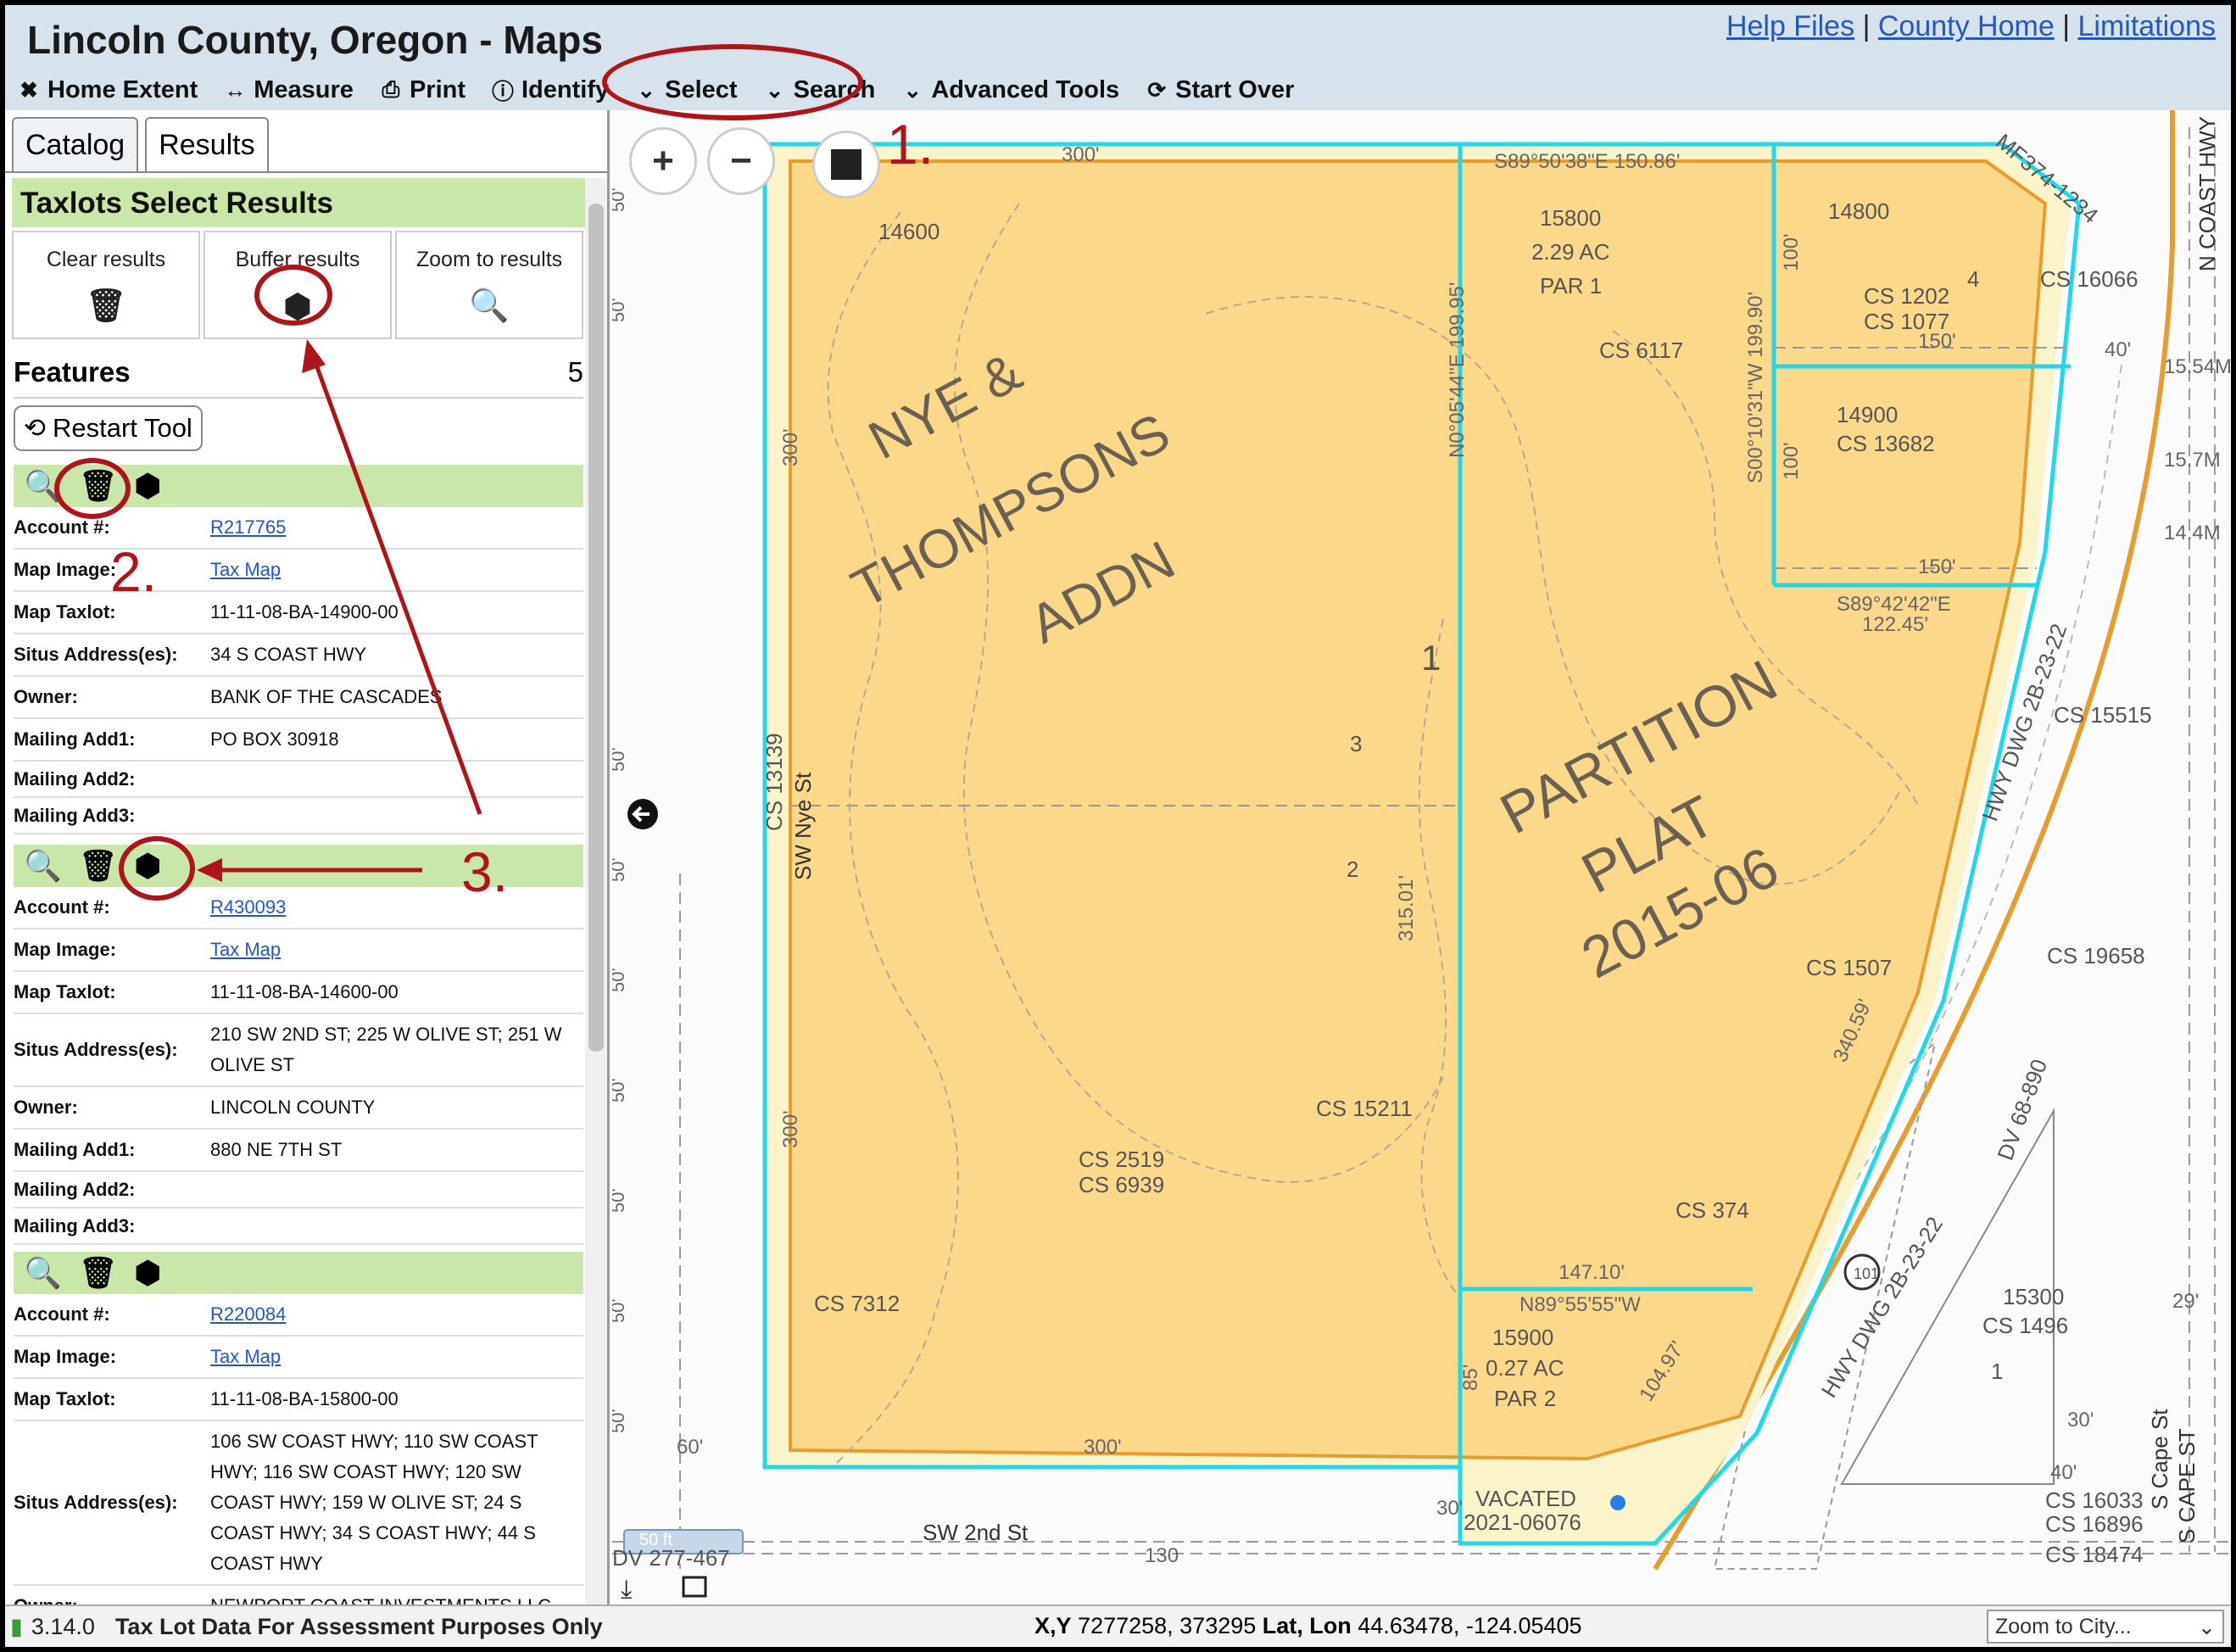 This screenshot has width=2236, height=1652. Describe the element at coordinates (2197, 366) in the screenshot. I see `distance-label: 15.54M` at that location.